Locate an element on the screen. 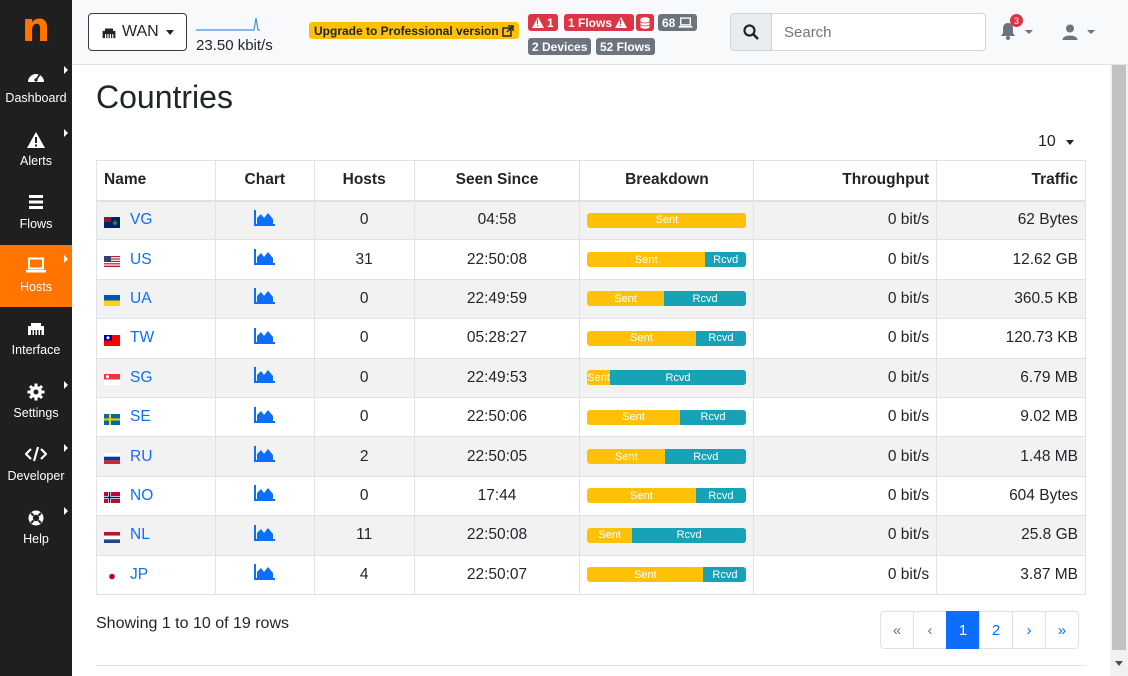 Image resolution: width=1128 pixels, height=676 pixels. country-link: NO is located at coordinates (141, 495).